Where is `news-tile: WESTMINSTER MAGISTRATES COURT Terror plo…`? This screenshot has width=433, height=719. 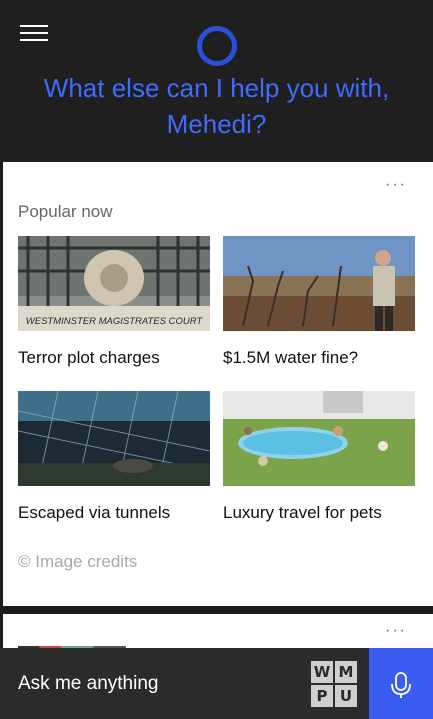 news-tile: WESTMINSTER MAGISTRATES COURT Terror plo… is located at coordinates (114, 302).